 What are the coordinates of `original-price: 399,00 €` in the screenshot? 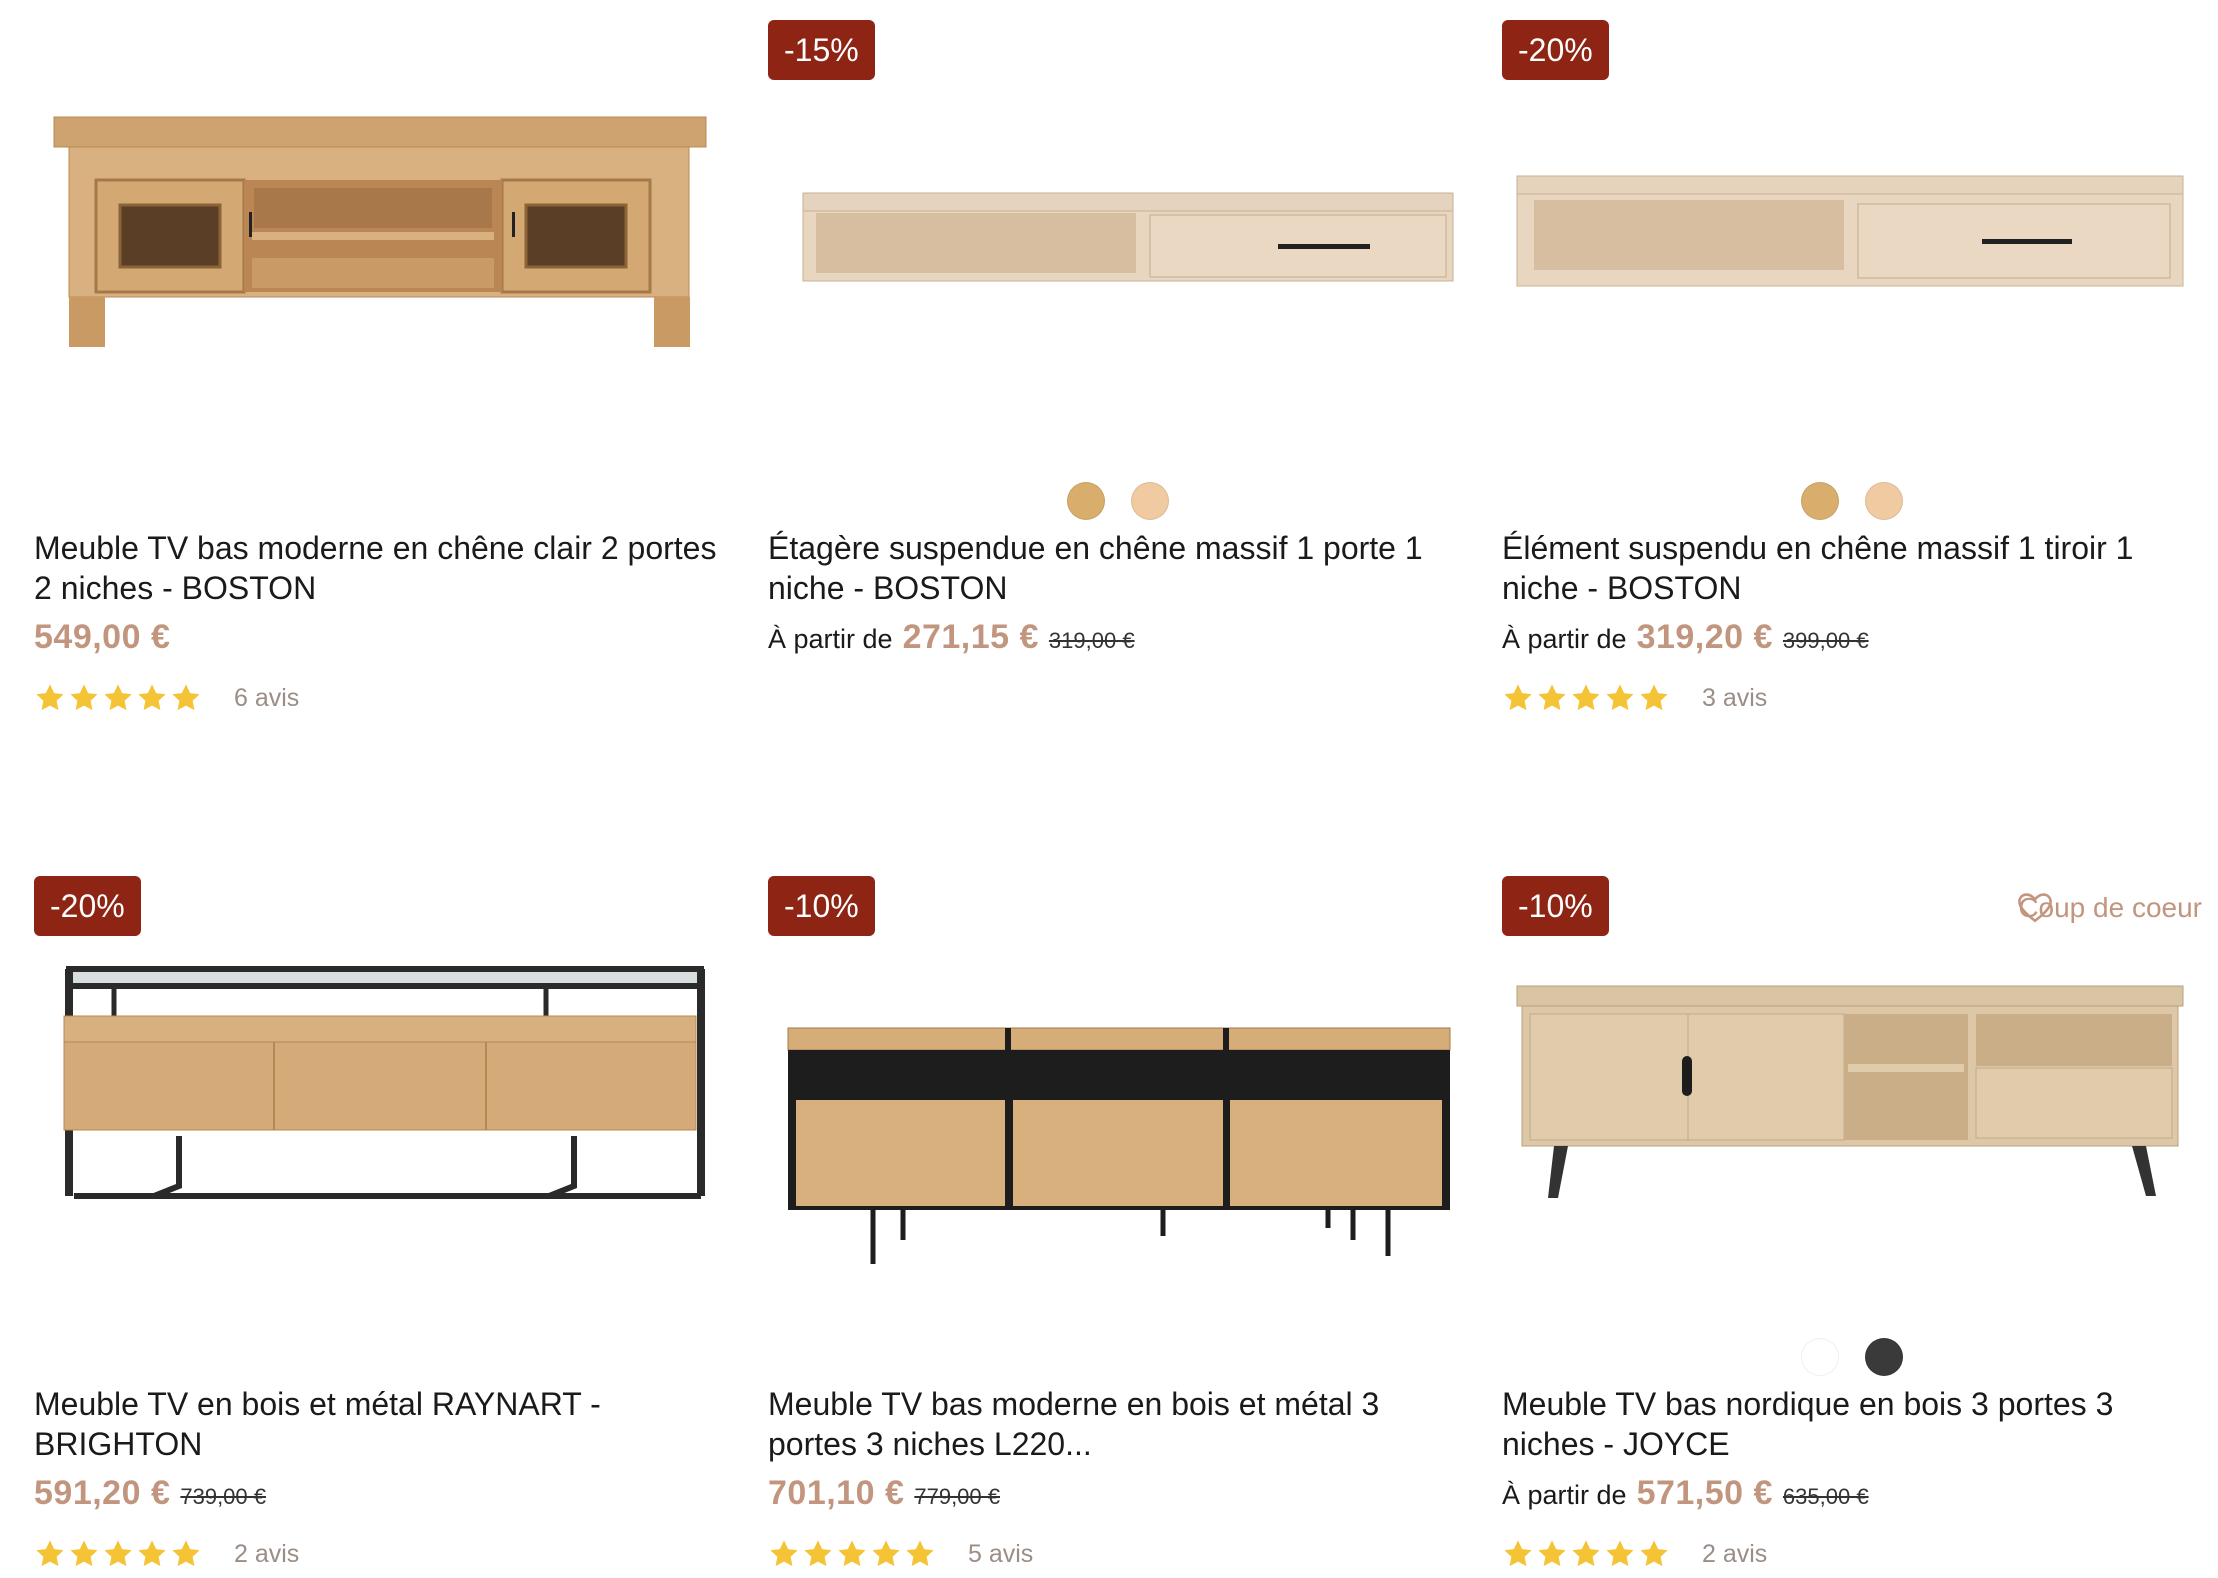 It's located at (1825, 640).